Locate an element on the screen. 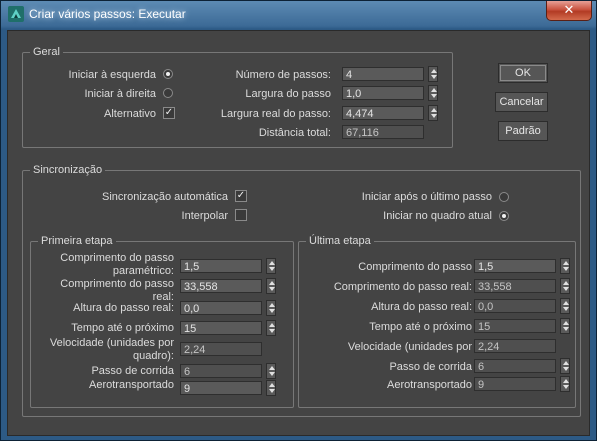 The image size is (597, 441). first-speed-label: Velocidade (unidades por quadro): is located at coordinates (111, 349).